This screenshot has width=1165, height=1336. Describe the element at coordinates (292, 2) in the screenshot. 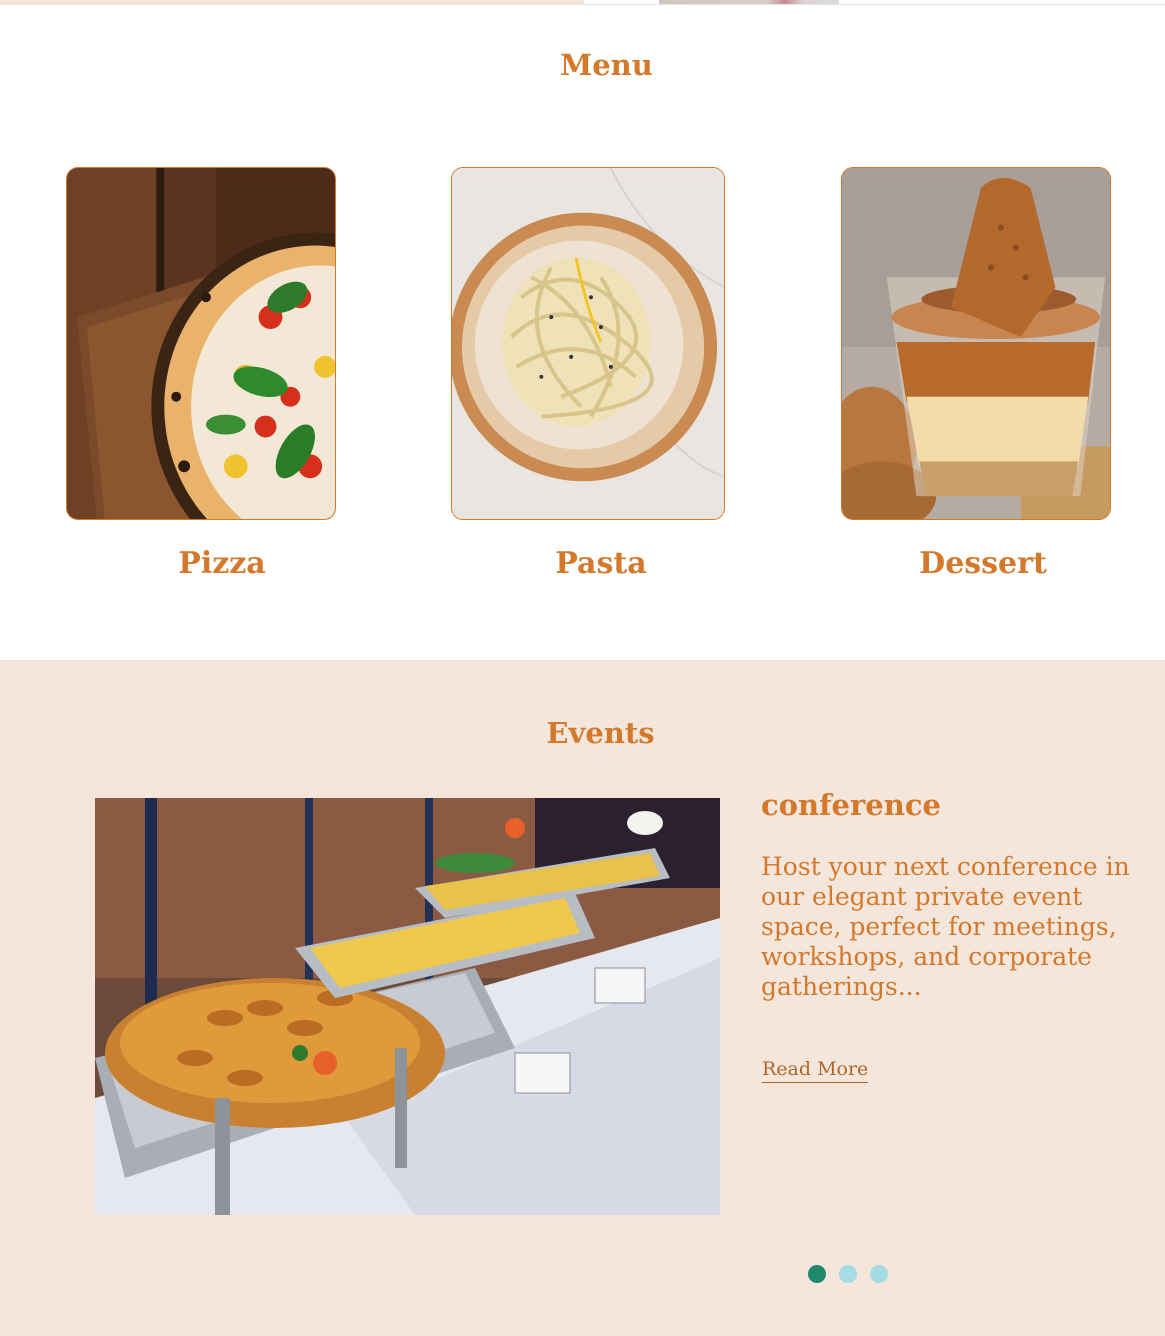

I see `previous-section-edge` at that location.